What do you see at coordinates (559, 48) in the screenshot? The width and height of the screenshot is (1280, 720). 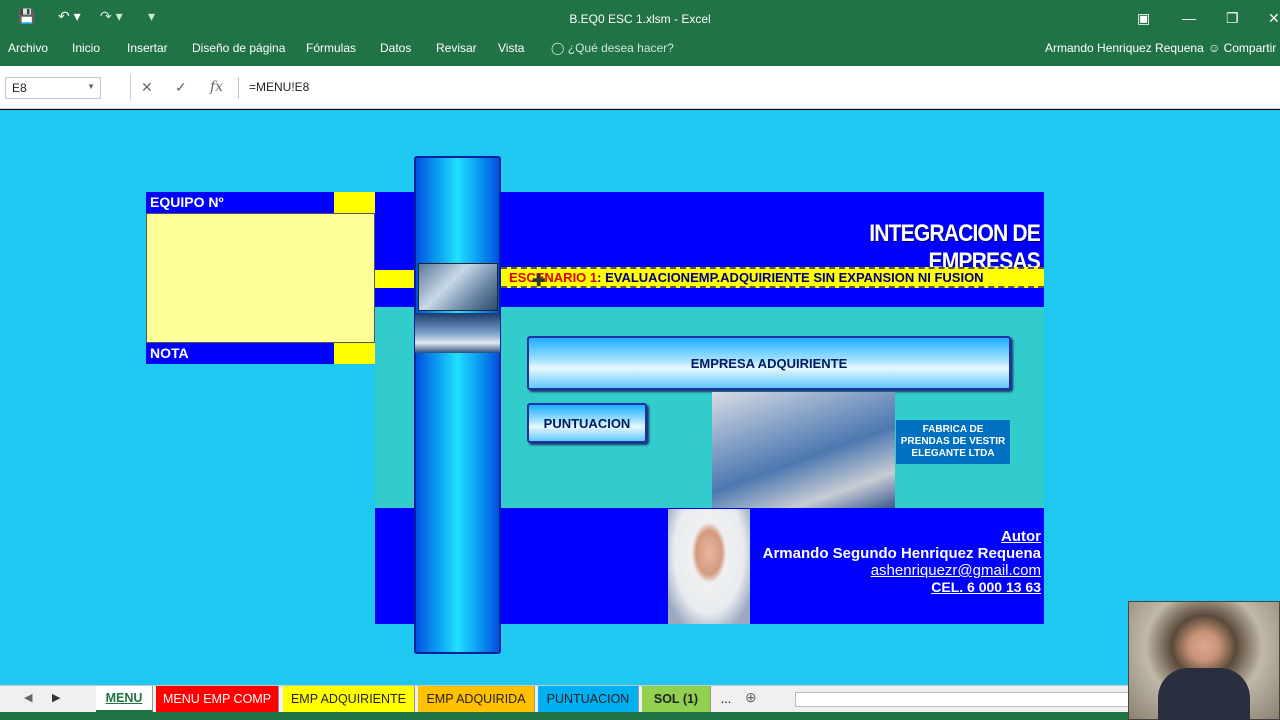 I see `lightbulb-icon: ◯` at bounding box center [559, 48].